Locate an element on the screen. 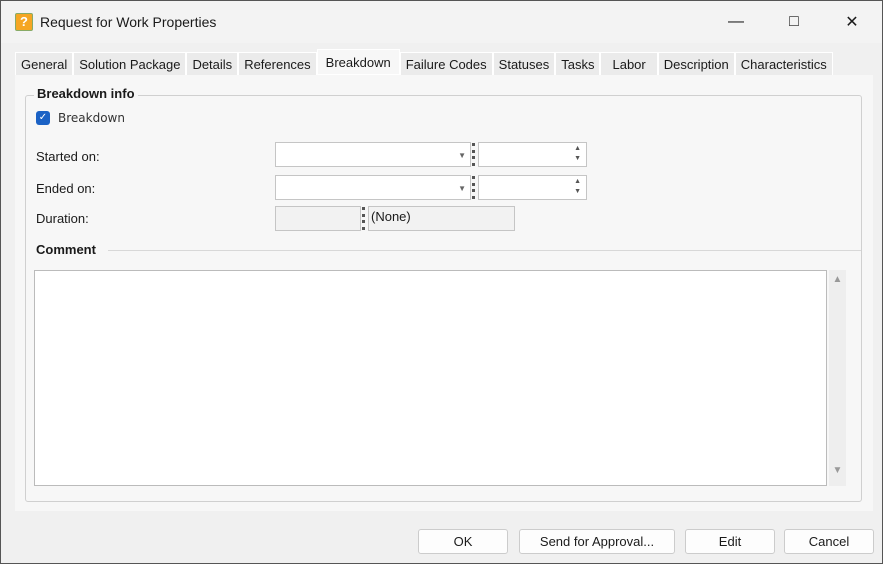 The width and height of the screenshot is (883, 564). tab-breakdown: Breakdown is located at coordinates (358, 62).